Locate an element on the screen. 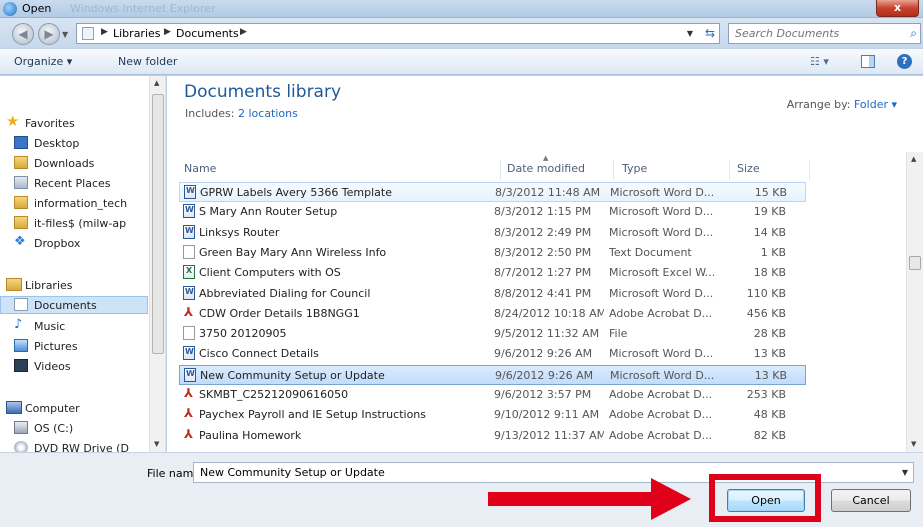 This screenshot has width=923, height=527. file-list-scrollbar: ▲ ▼ is located at coordinates (914, 302).